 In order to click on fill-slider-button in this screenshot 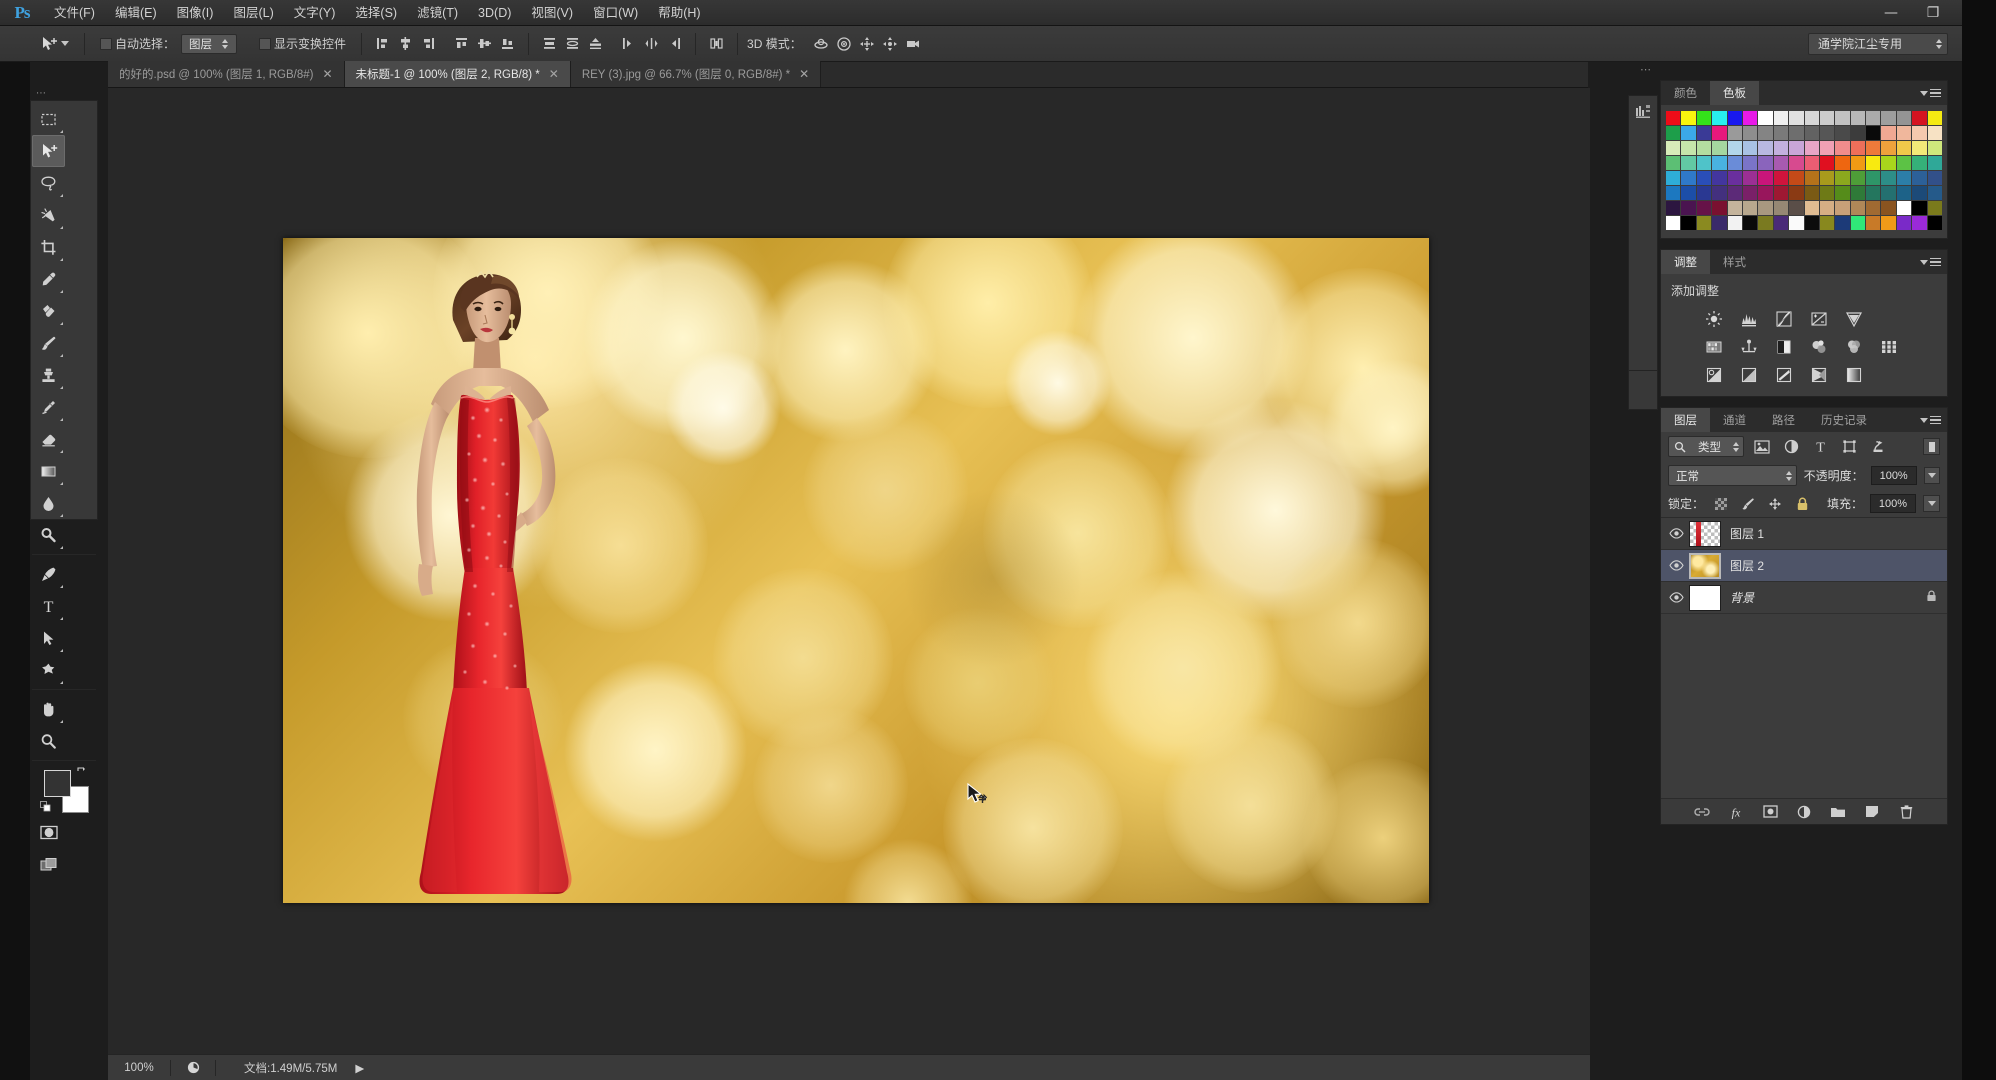, I will do `click(1931, 503)`.